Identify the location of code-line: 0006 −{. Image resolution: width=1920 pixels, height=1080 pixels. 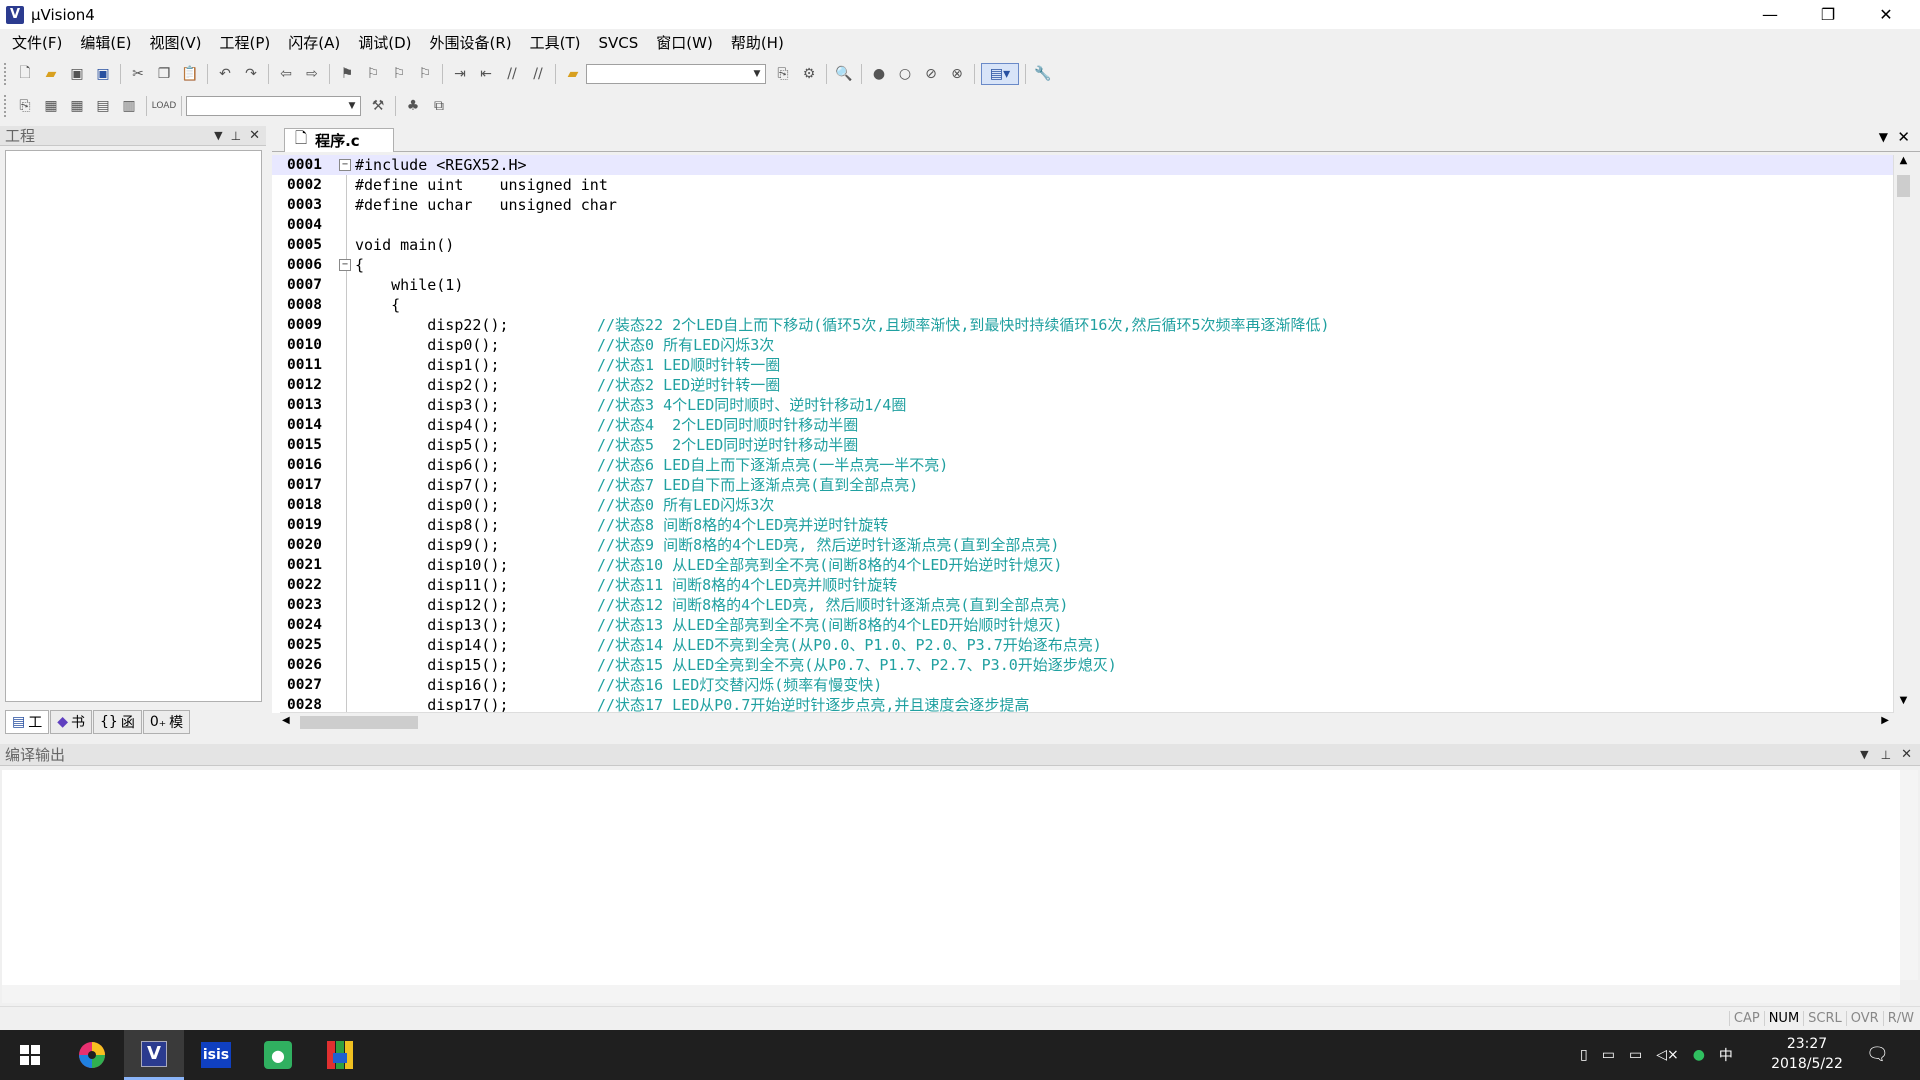
(1082, 265).